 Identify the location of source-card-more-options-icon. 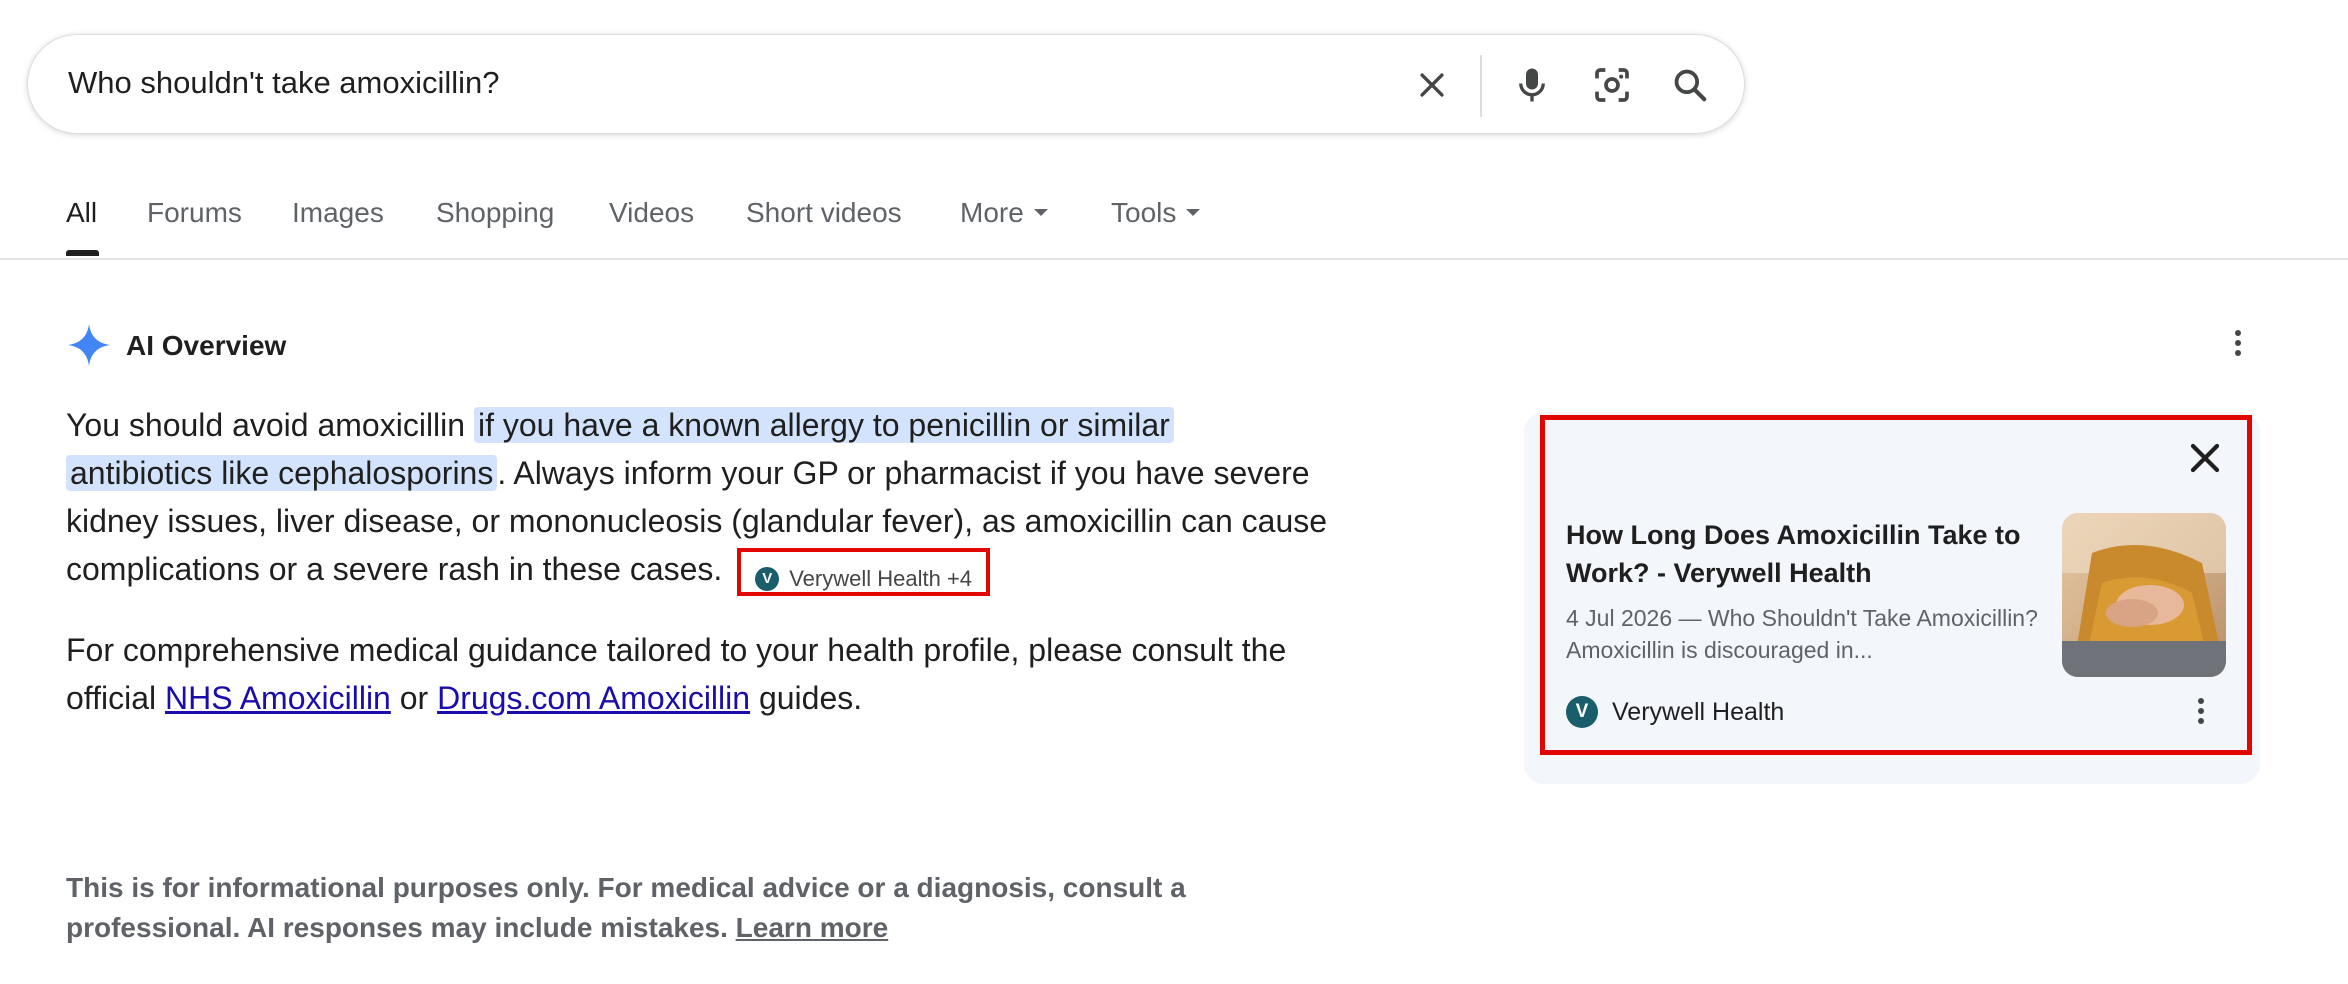
(2201, 713).